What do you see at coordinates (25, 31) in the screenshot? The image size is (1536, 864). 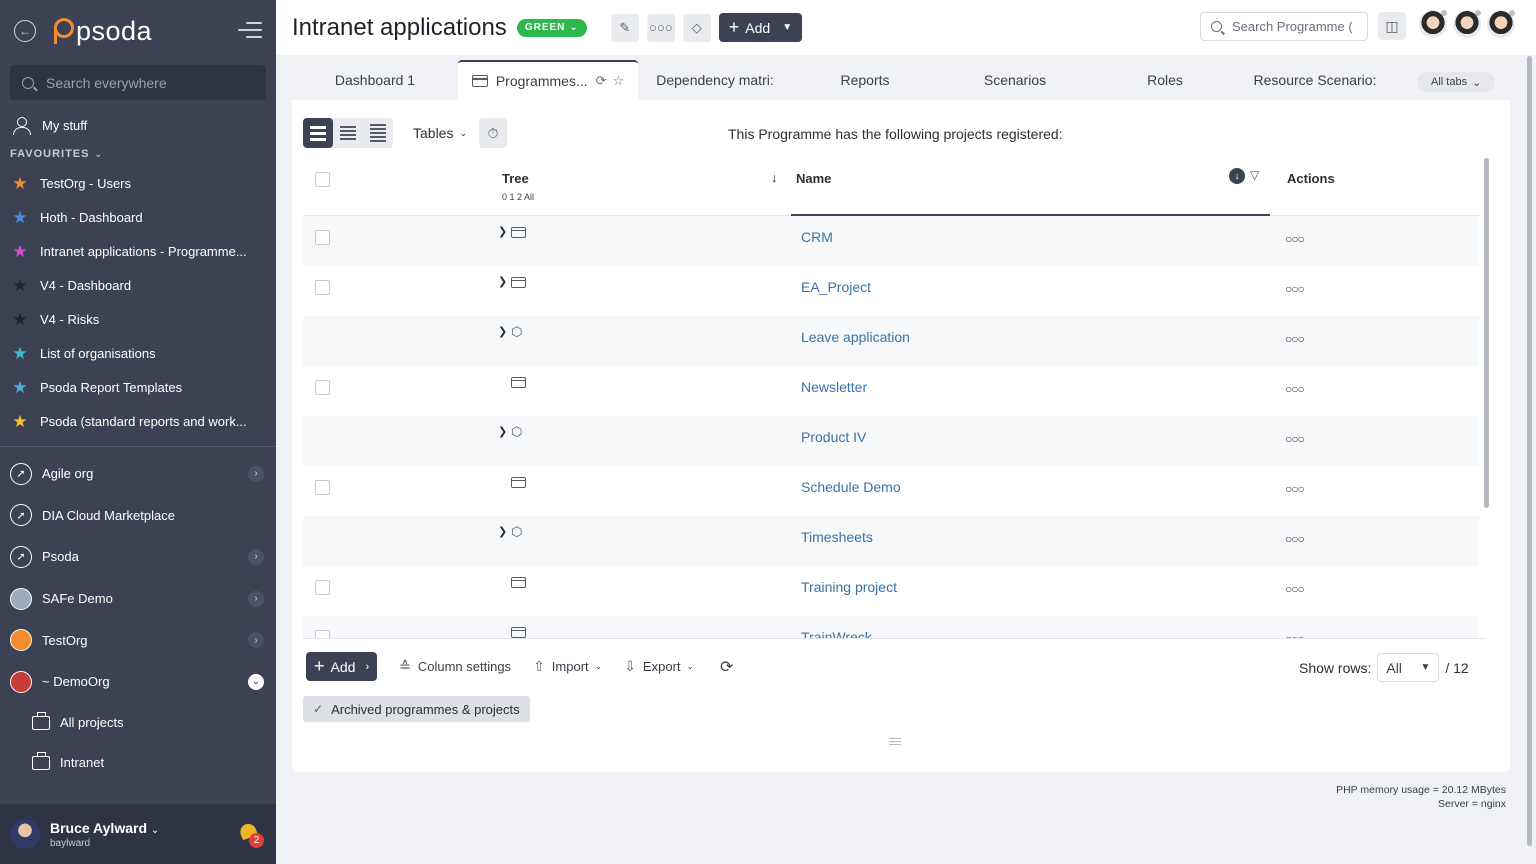 I see `back-icon: ←` at bounding box center [25, 31].